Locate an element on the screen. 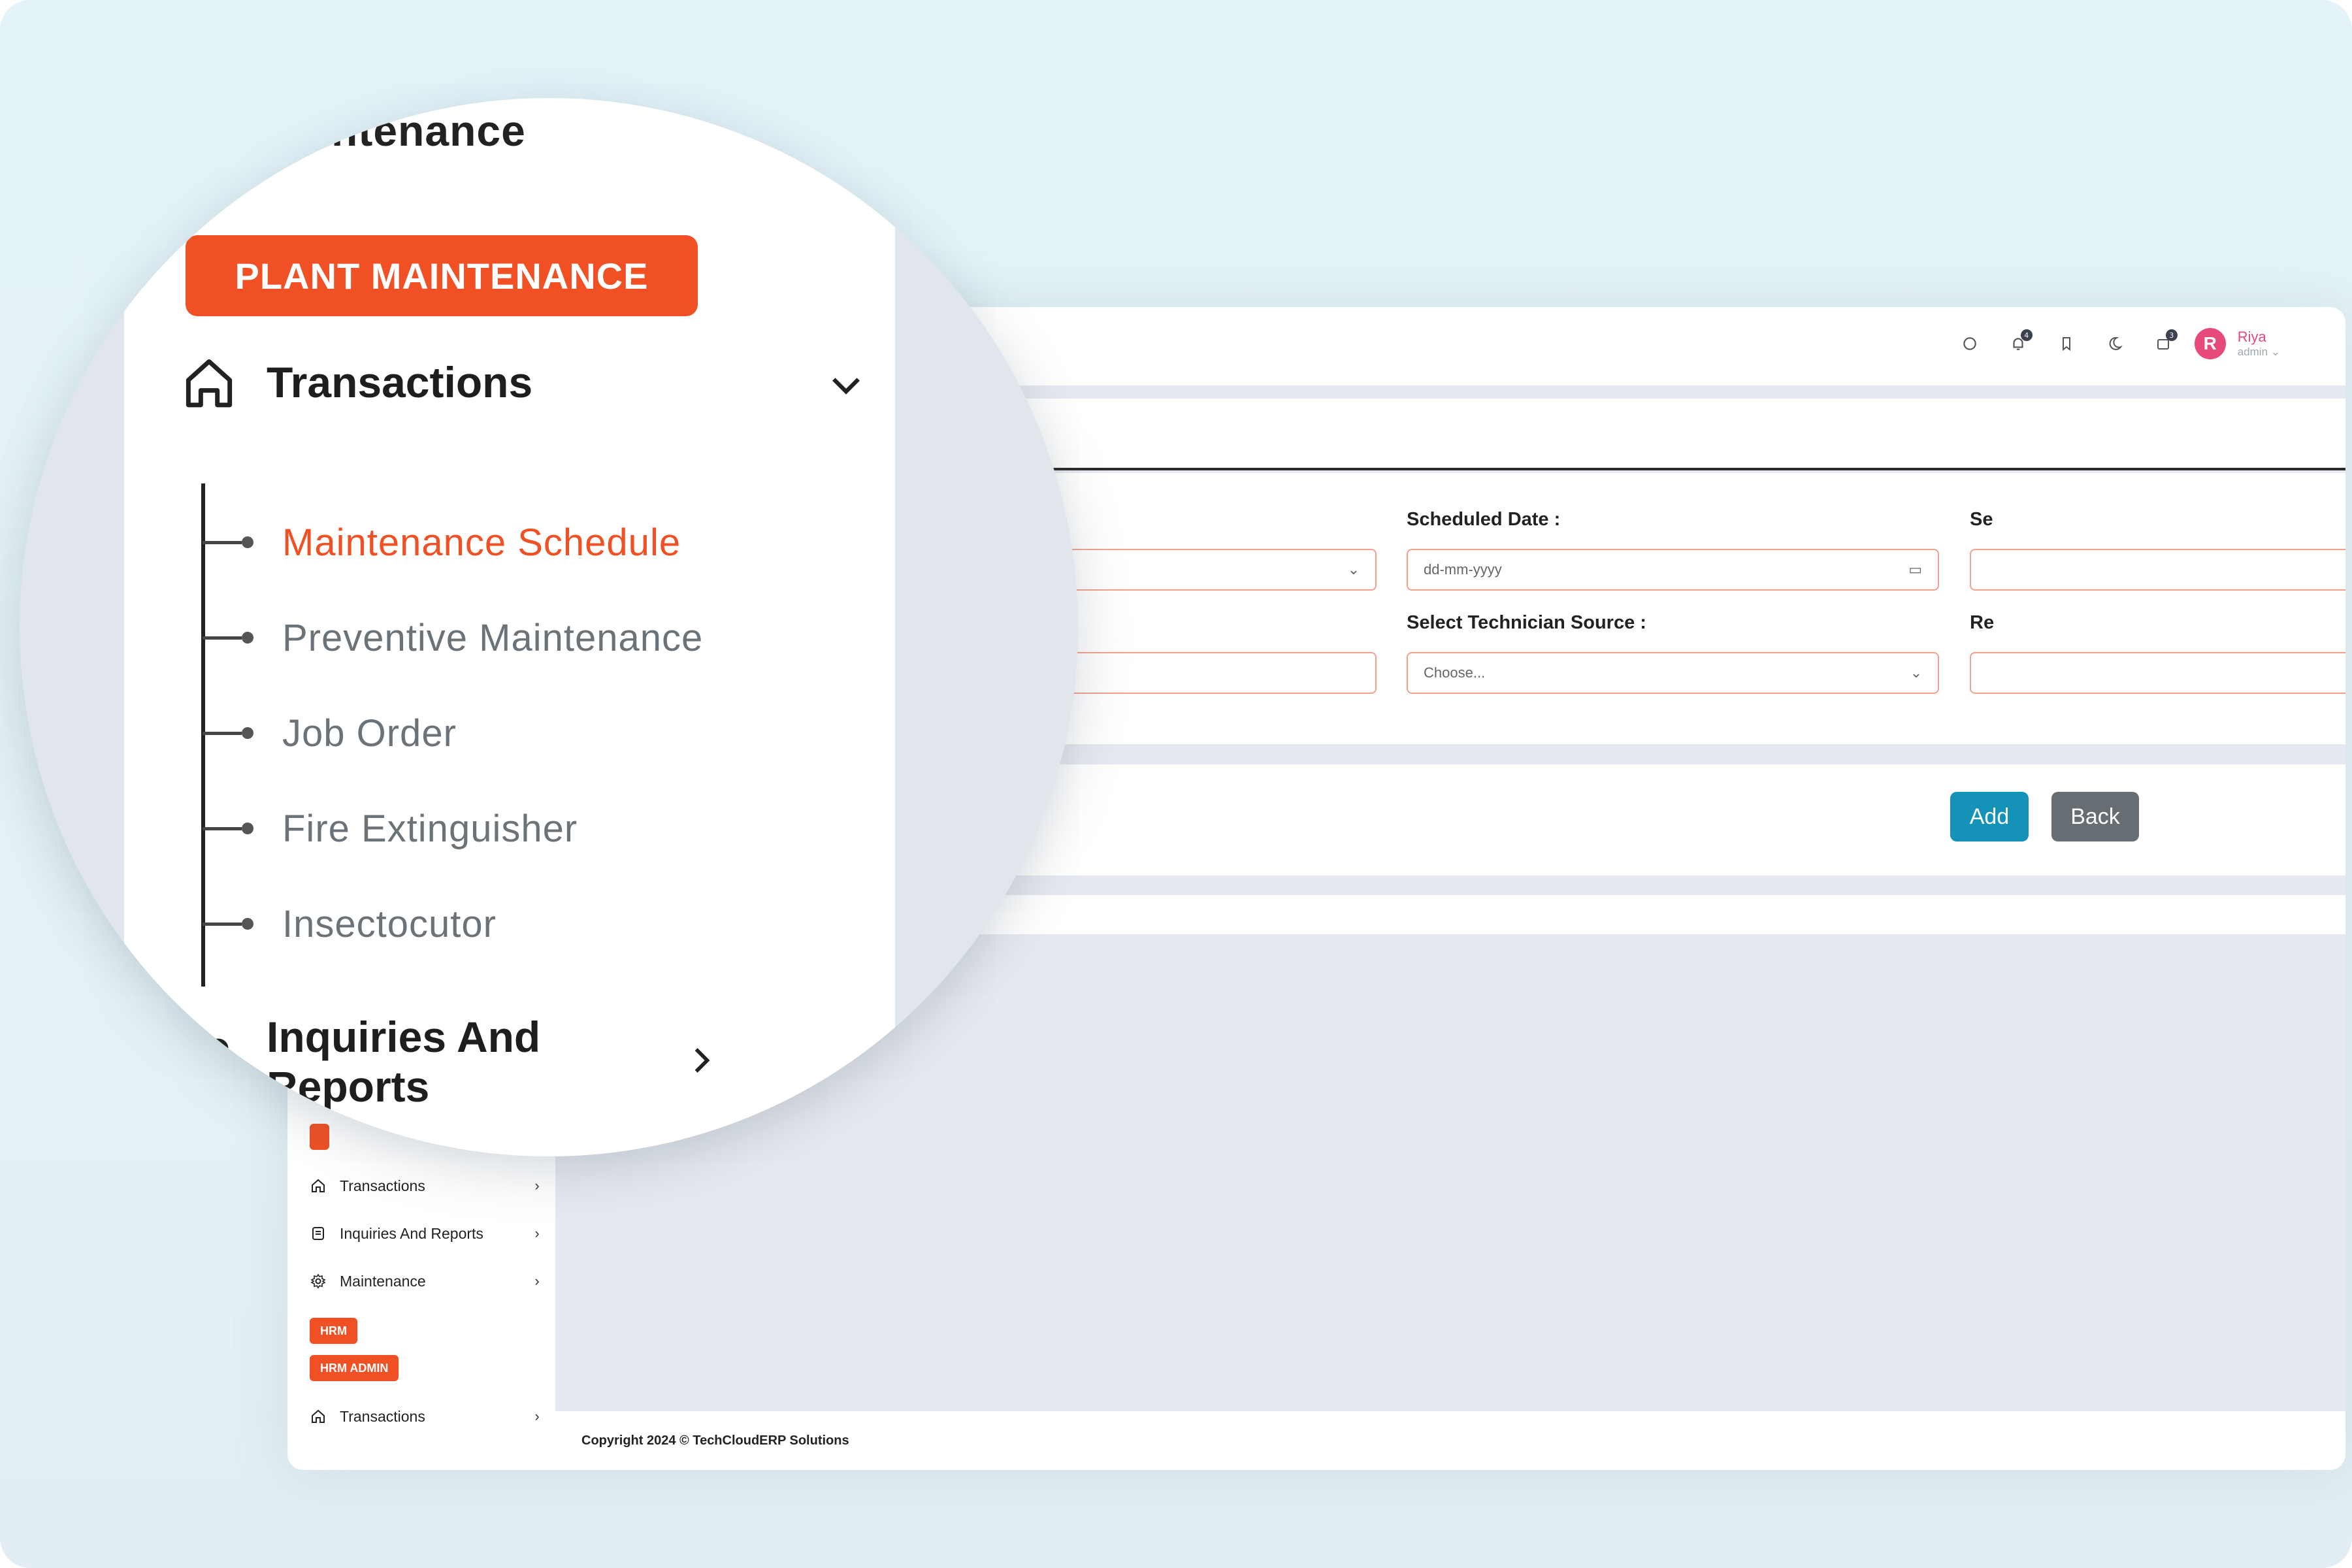 Image resolution: width=2352 pixels, height=1568 pixels. sidebar-item-inquiries: Inquiries And Reports › is located at coordinates (426, 1233).